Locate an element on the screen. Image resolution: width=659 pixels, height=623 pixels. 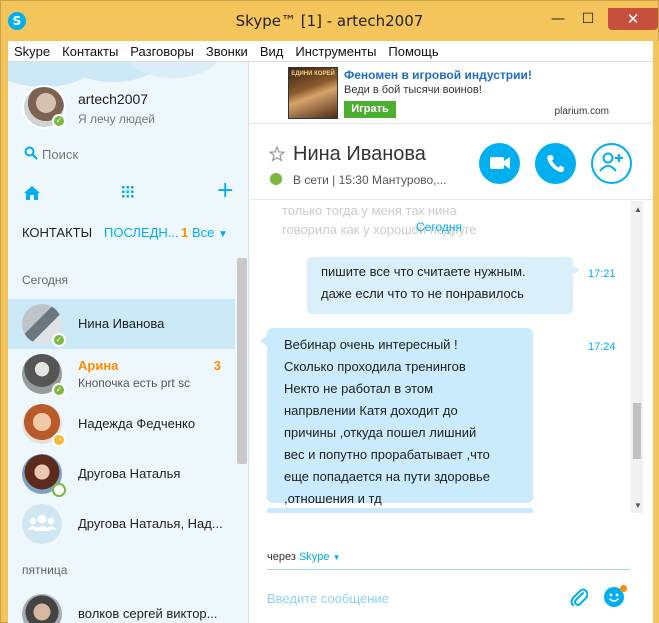
filter-label: Все is located at coordinates (203, 232).